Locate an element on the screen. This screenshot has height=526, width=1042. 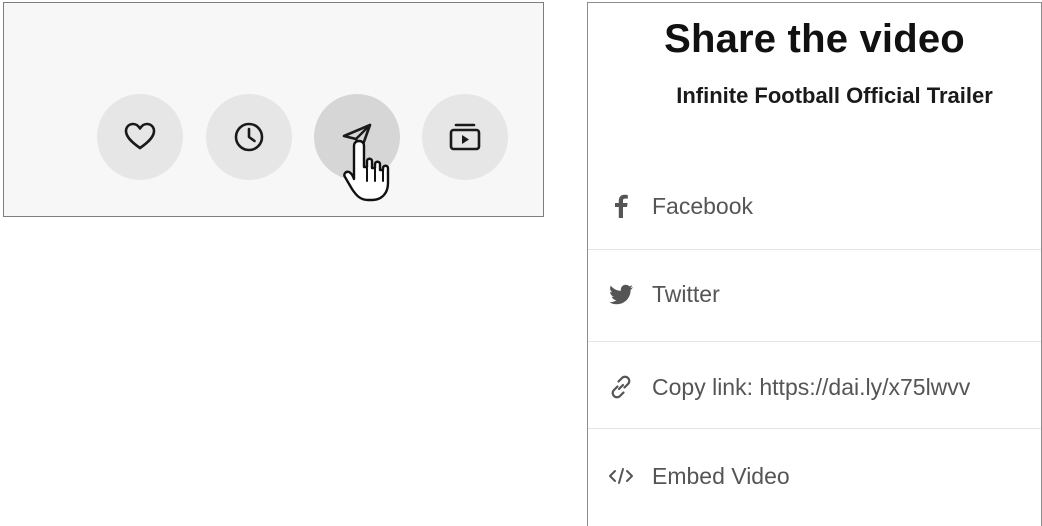
embed-video-label: Embed Video is located at coordinates (721, 475).